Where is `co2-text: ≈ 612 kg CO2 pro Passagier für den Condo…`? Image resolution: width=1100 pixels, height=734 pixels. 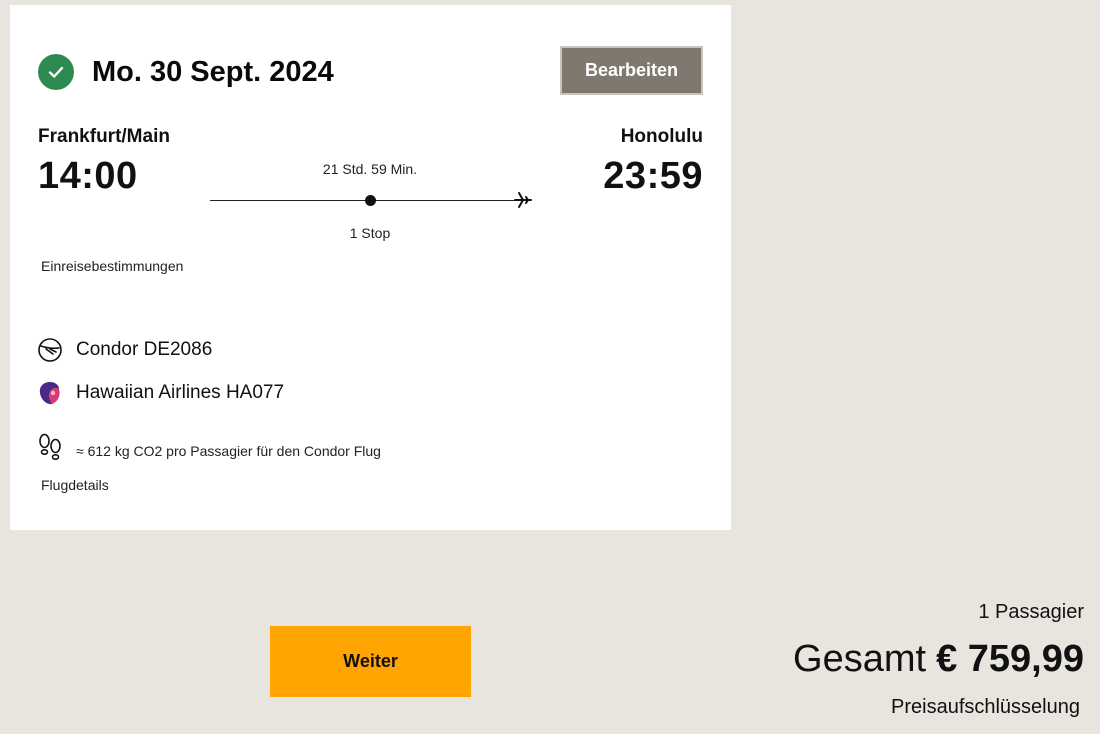
co2-text: ≈ 612 kg CO2 pro Passagier für den Condo… is located at coordinates (228, 450).